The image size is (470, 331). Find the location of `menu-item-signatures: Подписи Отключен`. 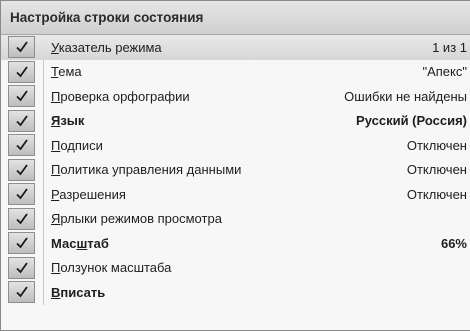

menu-item-signatures: Подписи Отключен is located at coordinates (235, 145).